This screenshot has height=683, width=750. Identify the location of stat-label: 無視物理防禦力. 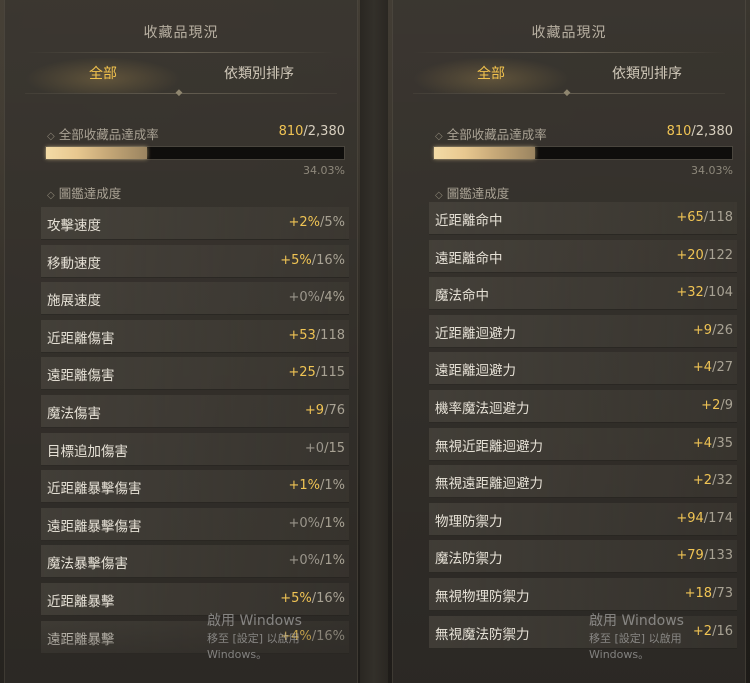
(482, 596).